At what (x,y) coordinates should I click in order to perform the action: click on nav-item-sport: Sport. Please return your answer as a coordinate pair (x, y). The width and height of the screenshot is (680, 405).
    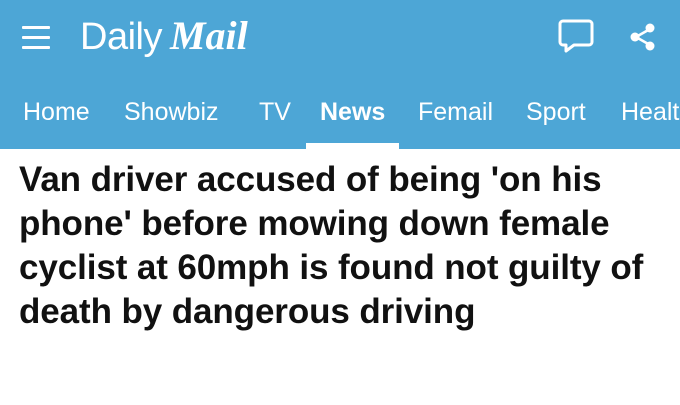
    Looking at the image, I should click on (556, 114).